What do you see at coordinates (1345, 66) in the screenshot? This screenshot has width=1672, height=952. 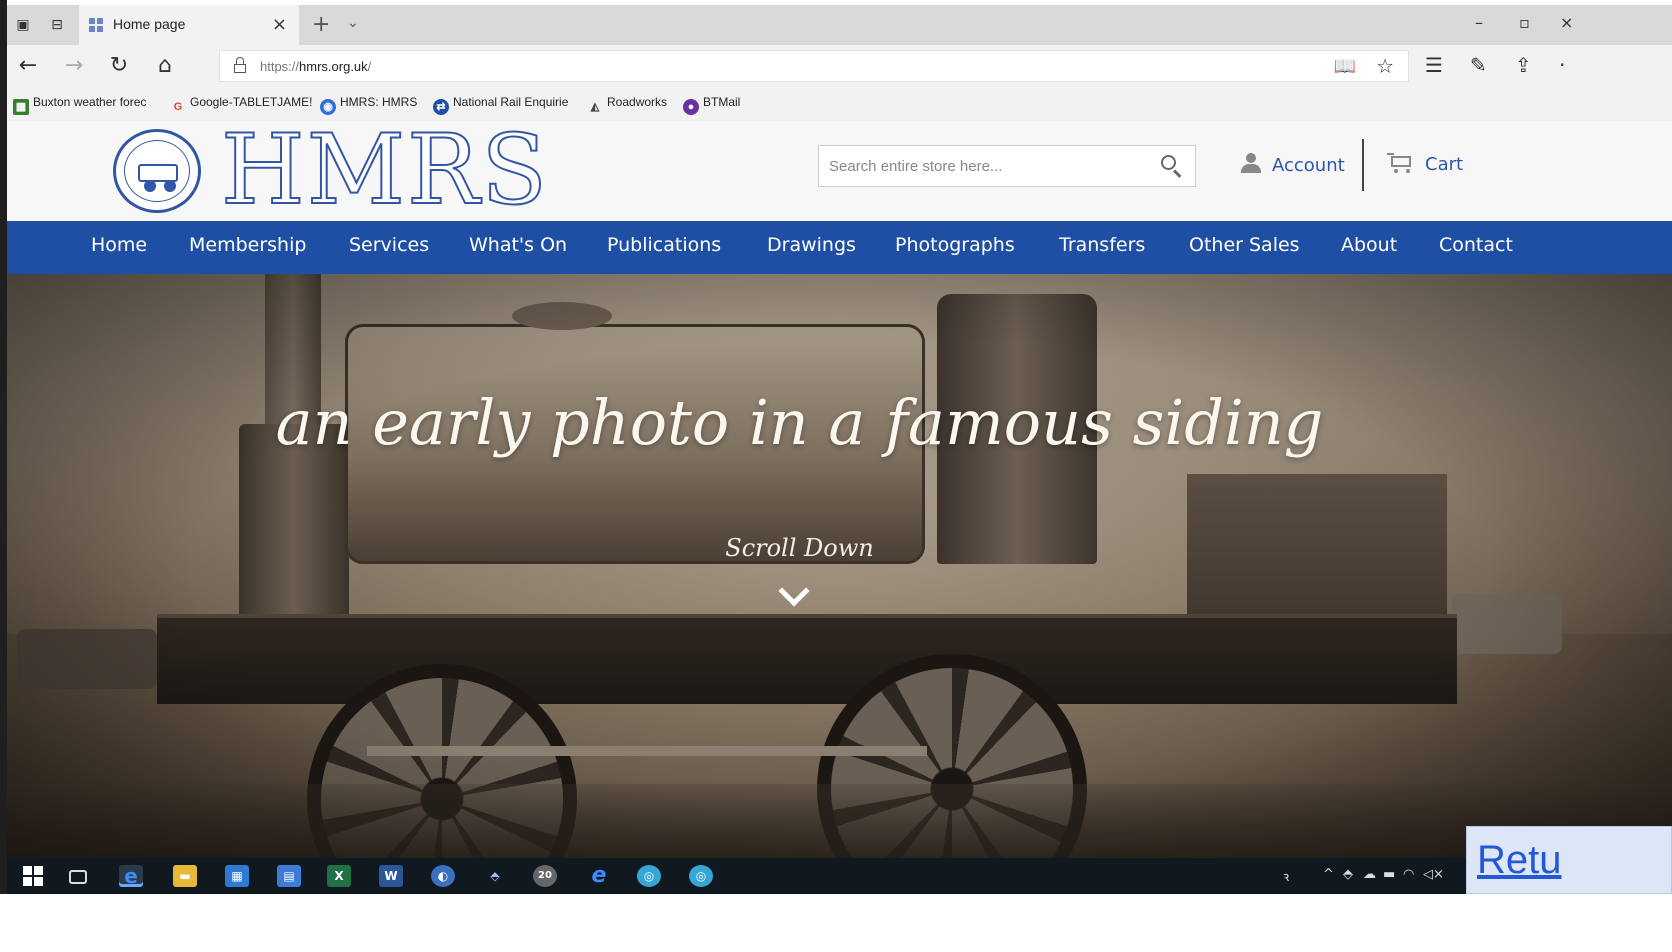 I see `reading-view-icon: 📖` at bounding box center [1345, 66].